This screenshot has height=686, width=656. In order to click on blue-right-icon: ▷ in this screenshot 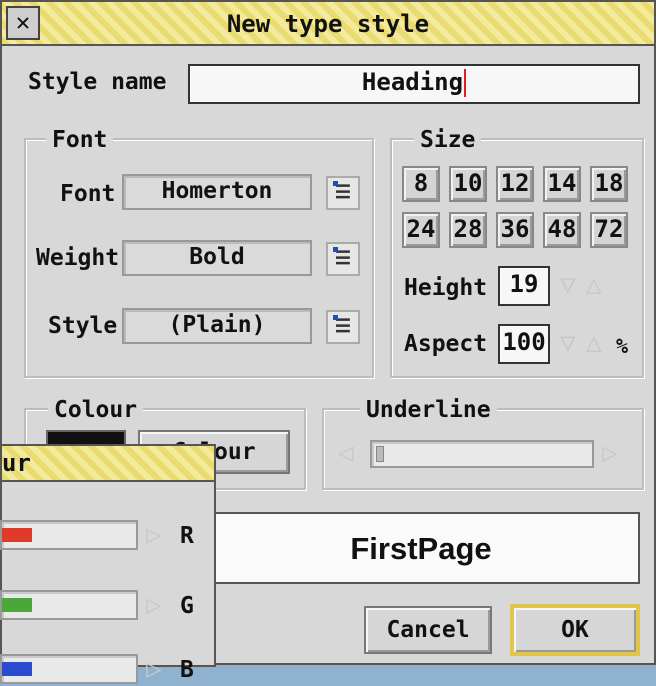, I will do `click(154, 669)`.